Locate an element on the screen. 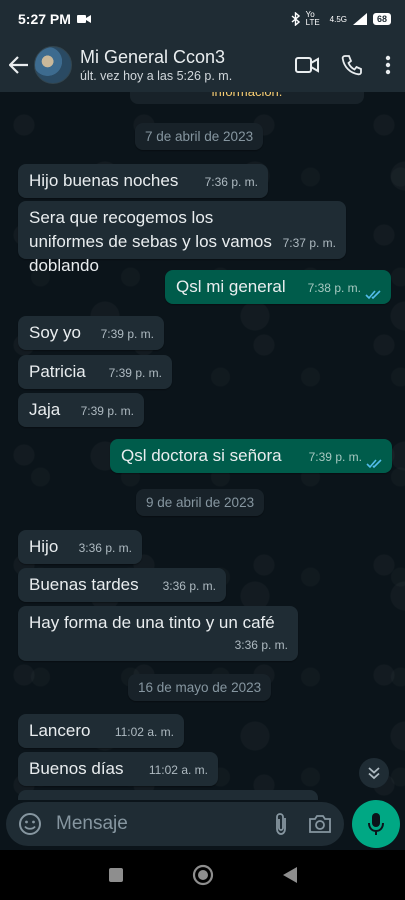 The width and height of the screenshot is (405, 900). message-text: Buenas tardes is located at coordinates (84, 584).